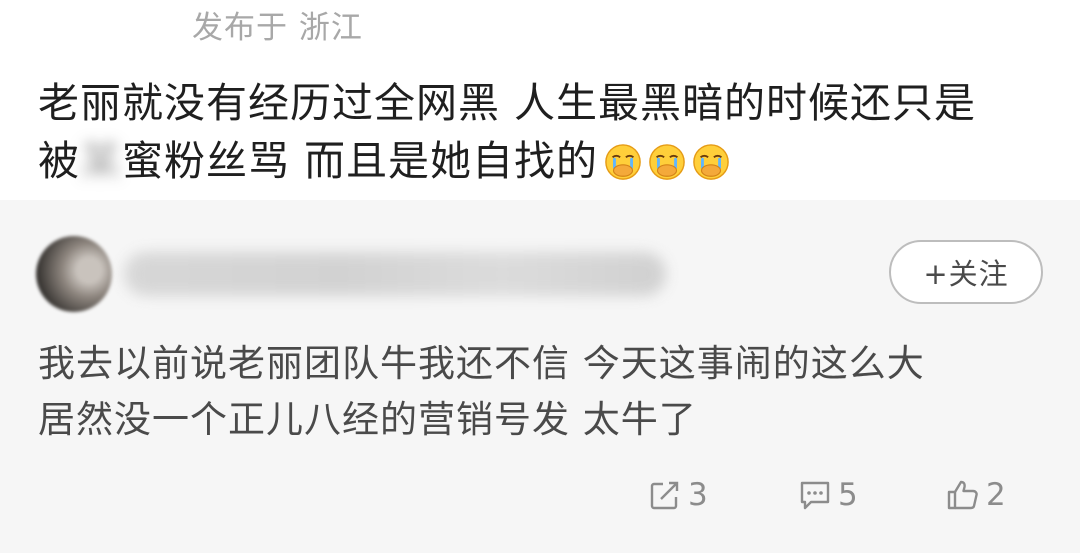 Image resolution: width=1080 pixels, height=553 pixels. What do you see at coordinates (74, 274) in the screenshot?
I see `avatar` at bounding box center [74, 274].